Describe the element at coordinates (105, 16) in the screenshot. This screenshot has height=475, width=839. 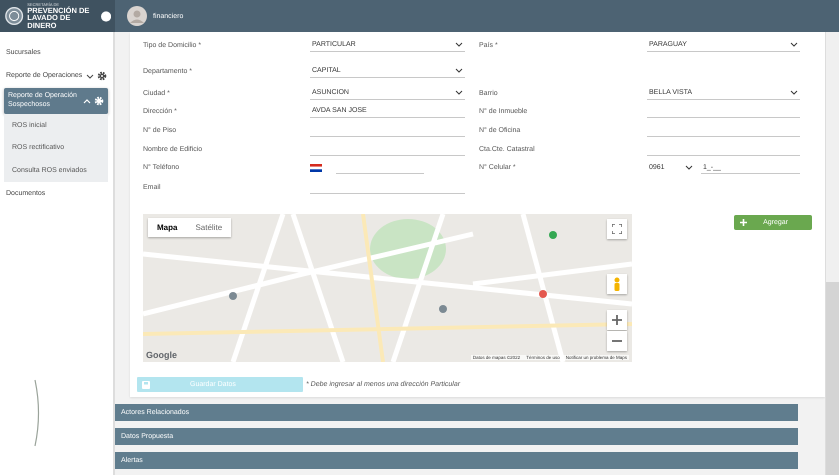
I see `toggle-circle-icon` at that location.